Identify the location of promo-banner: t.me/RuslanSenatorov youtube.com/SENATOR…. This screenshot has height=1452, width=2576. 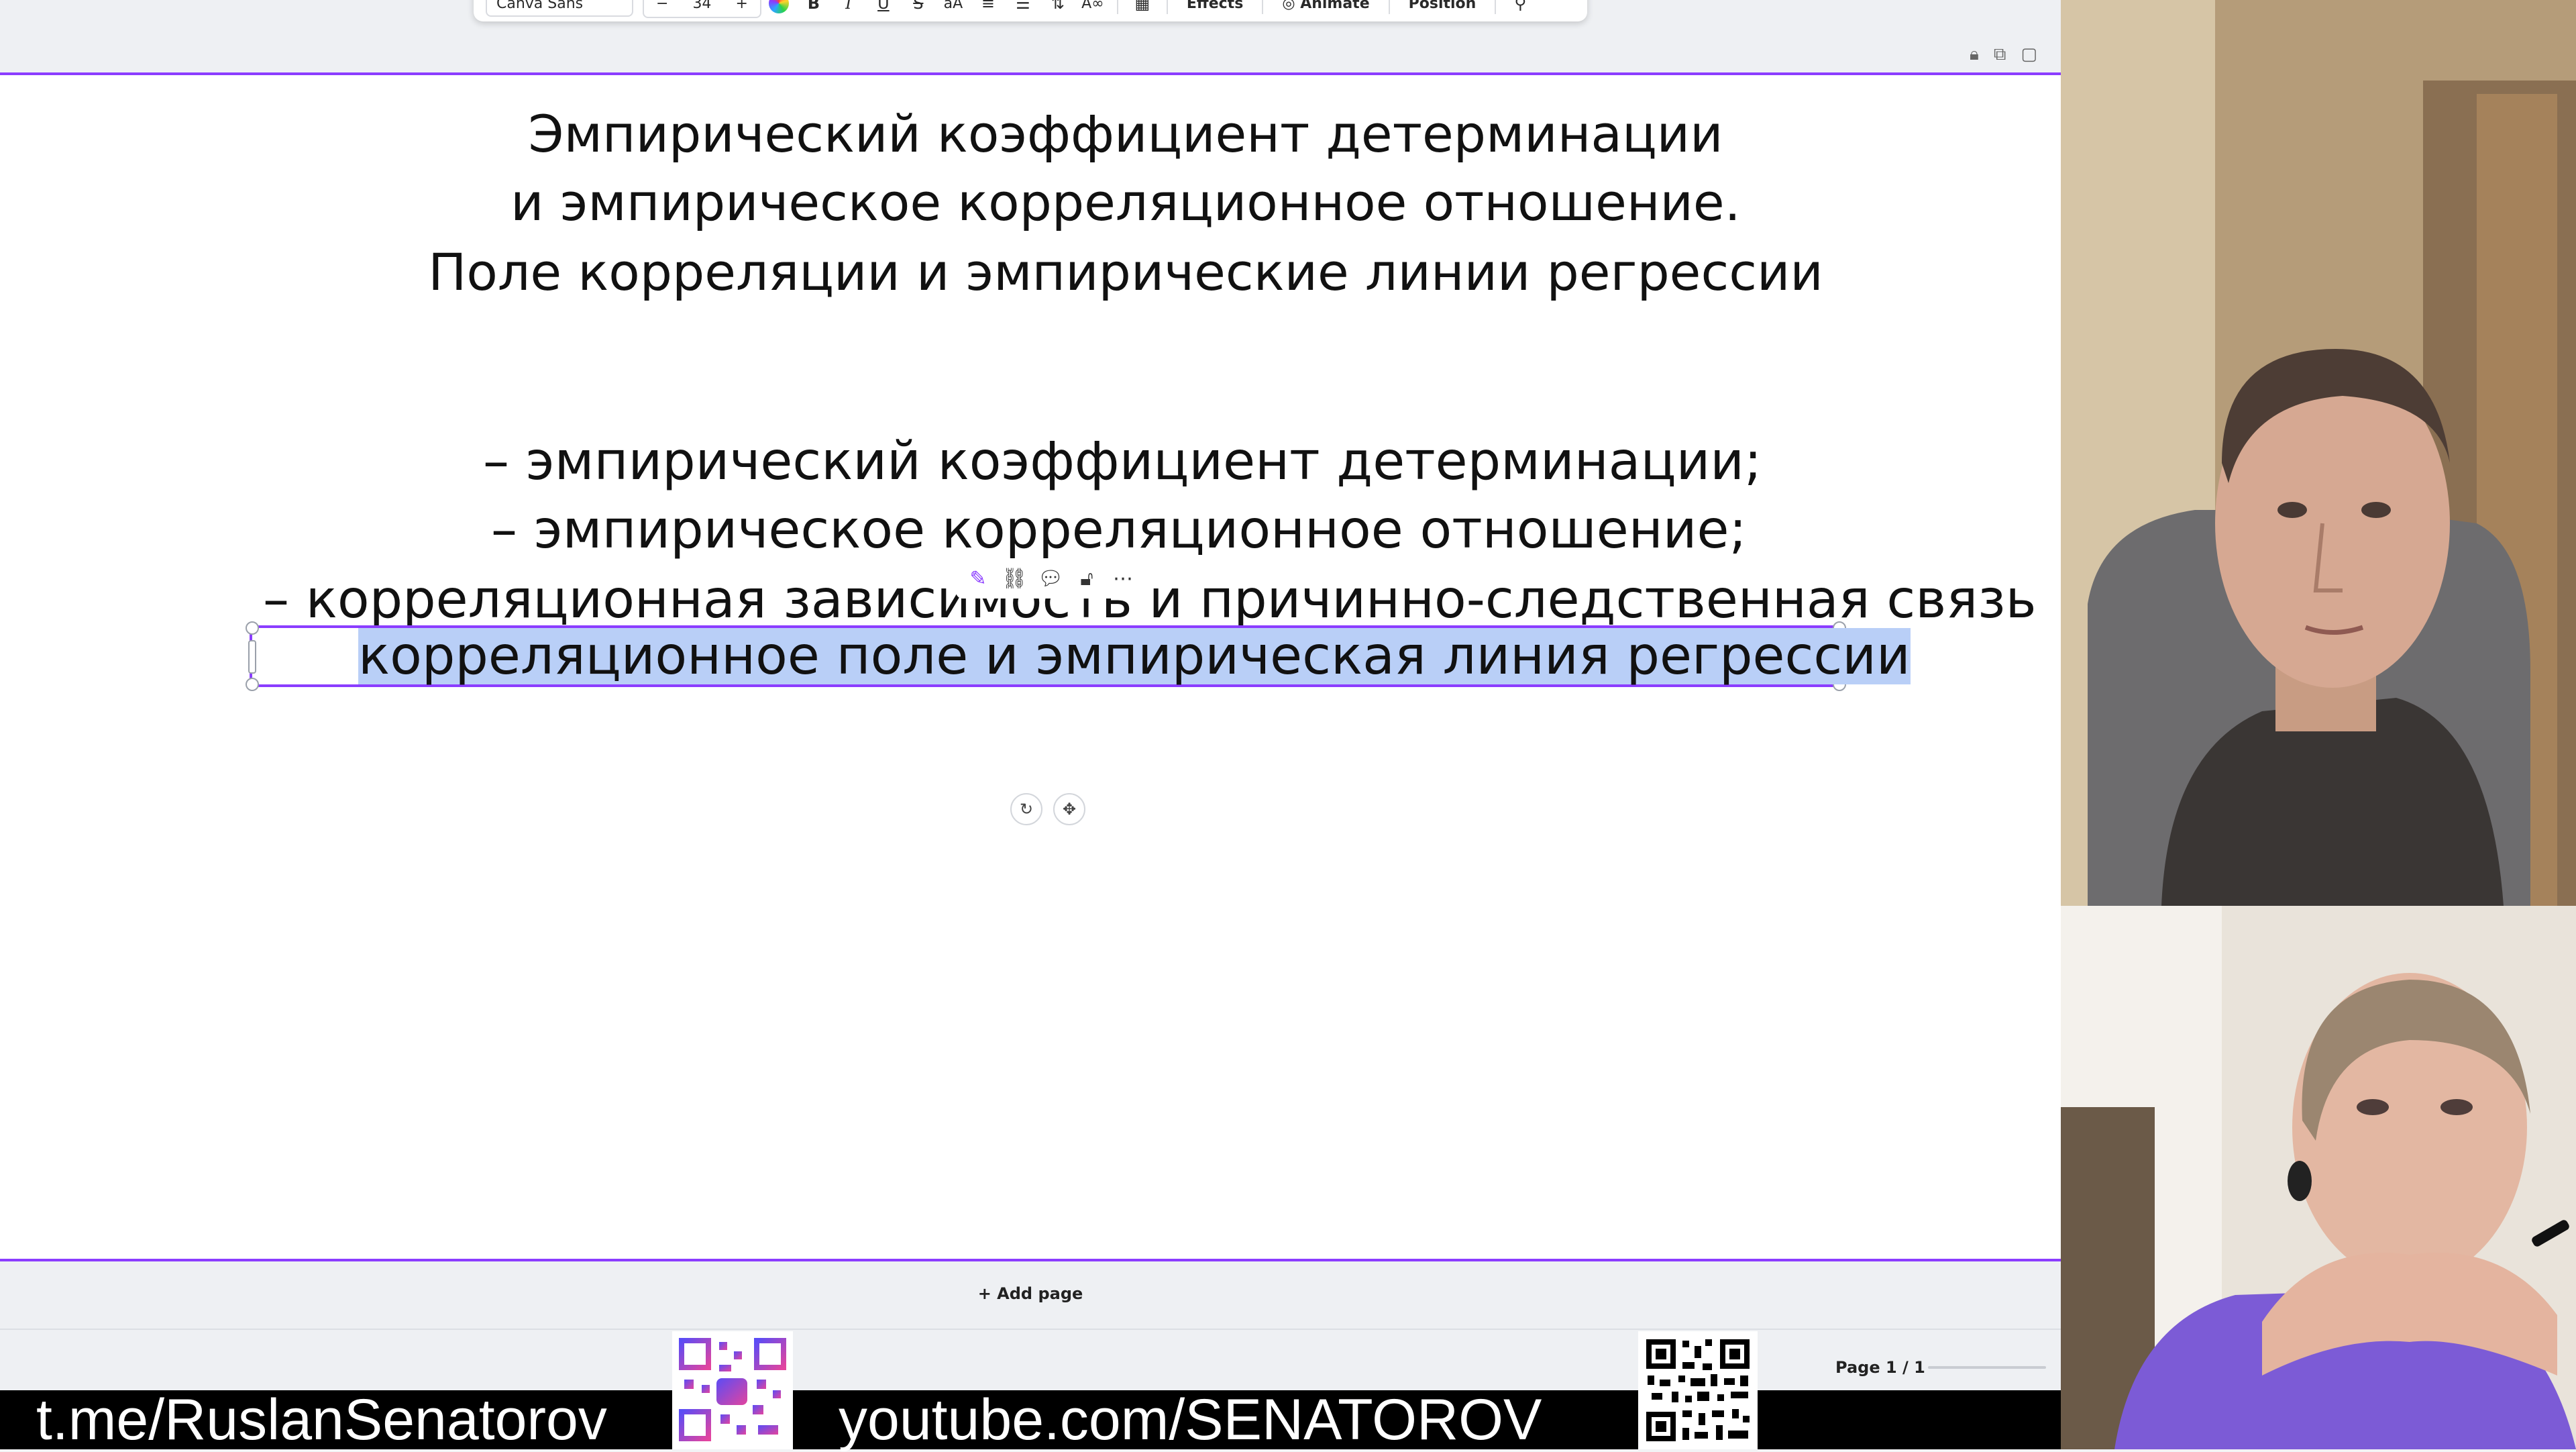
(1040, 1392).